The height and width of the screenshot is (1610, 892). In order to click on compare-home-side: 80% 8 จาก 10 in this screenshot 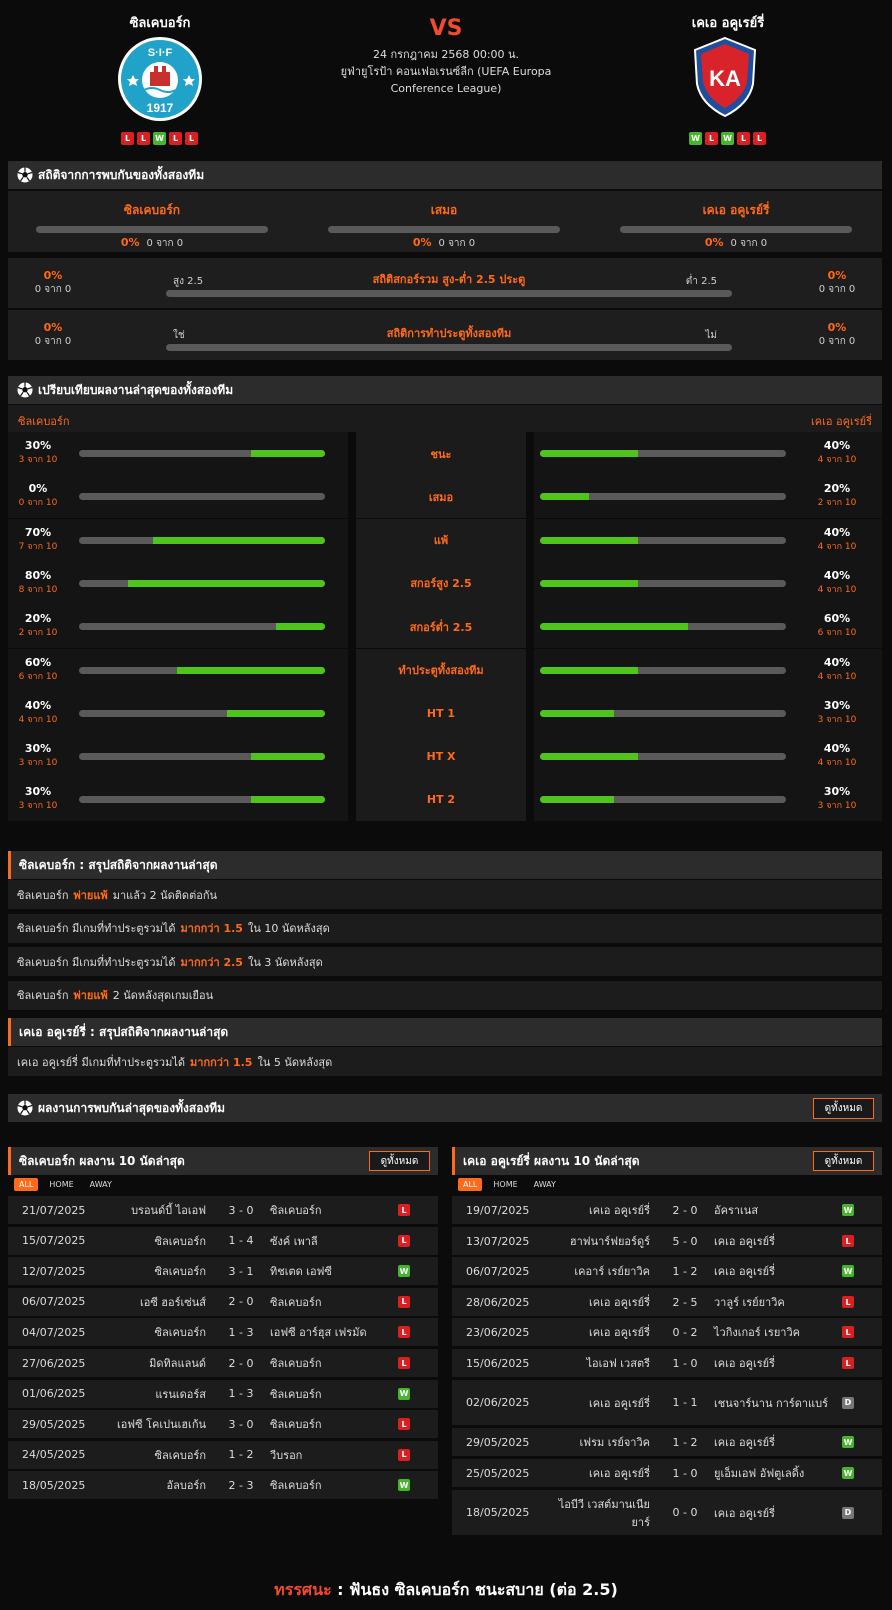, I will do `click(178, 583)`.